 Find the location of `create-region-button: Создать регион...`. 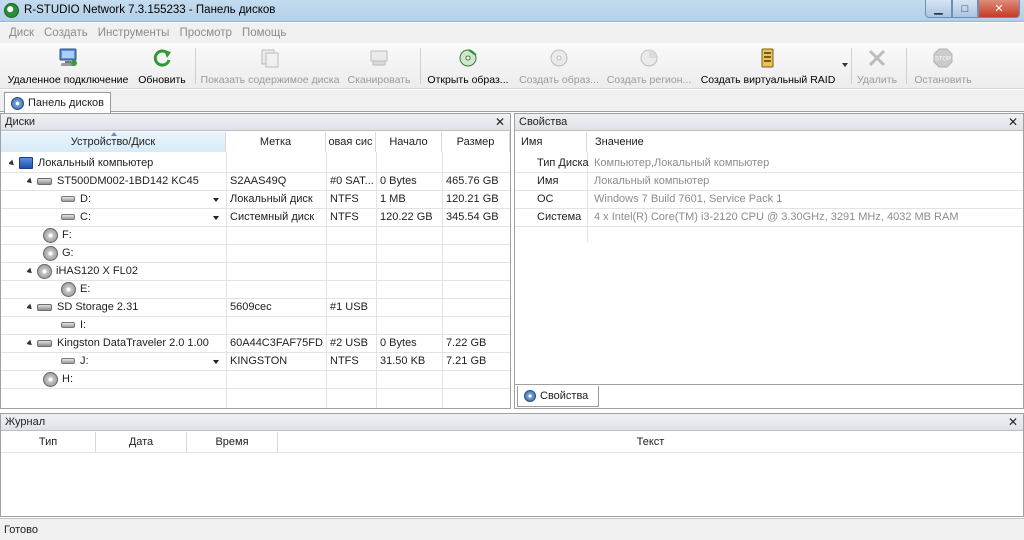

create-region-button: Создать регион... is located at coordinates (649, 66).